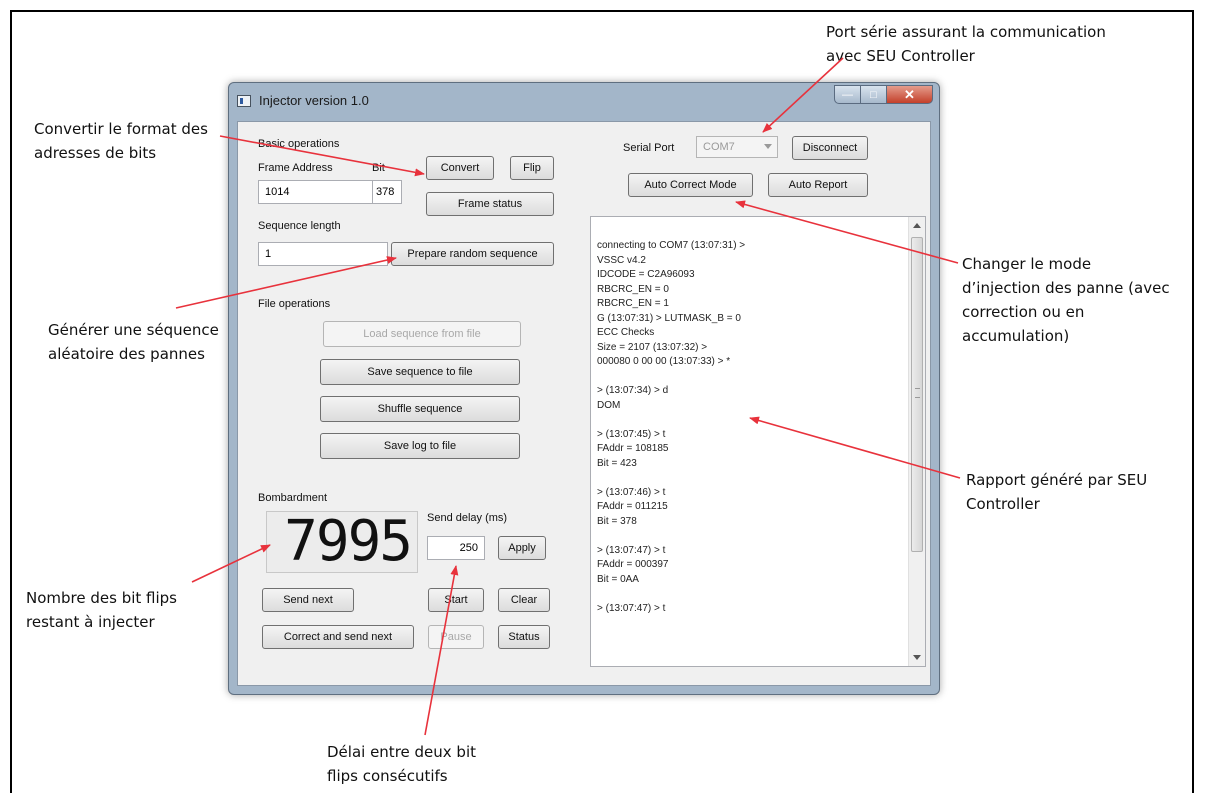 The height and width of the screenshot is (795, 1209). Describe the element at coordinates (422, 334) in the screenshot. I see `load-sequence-button: Load sequence from file` at that location.